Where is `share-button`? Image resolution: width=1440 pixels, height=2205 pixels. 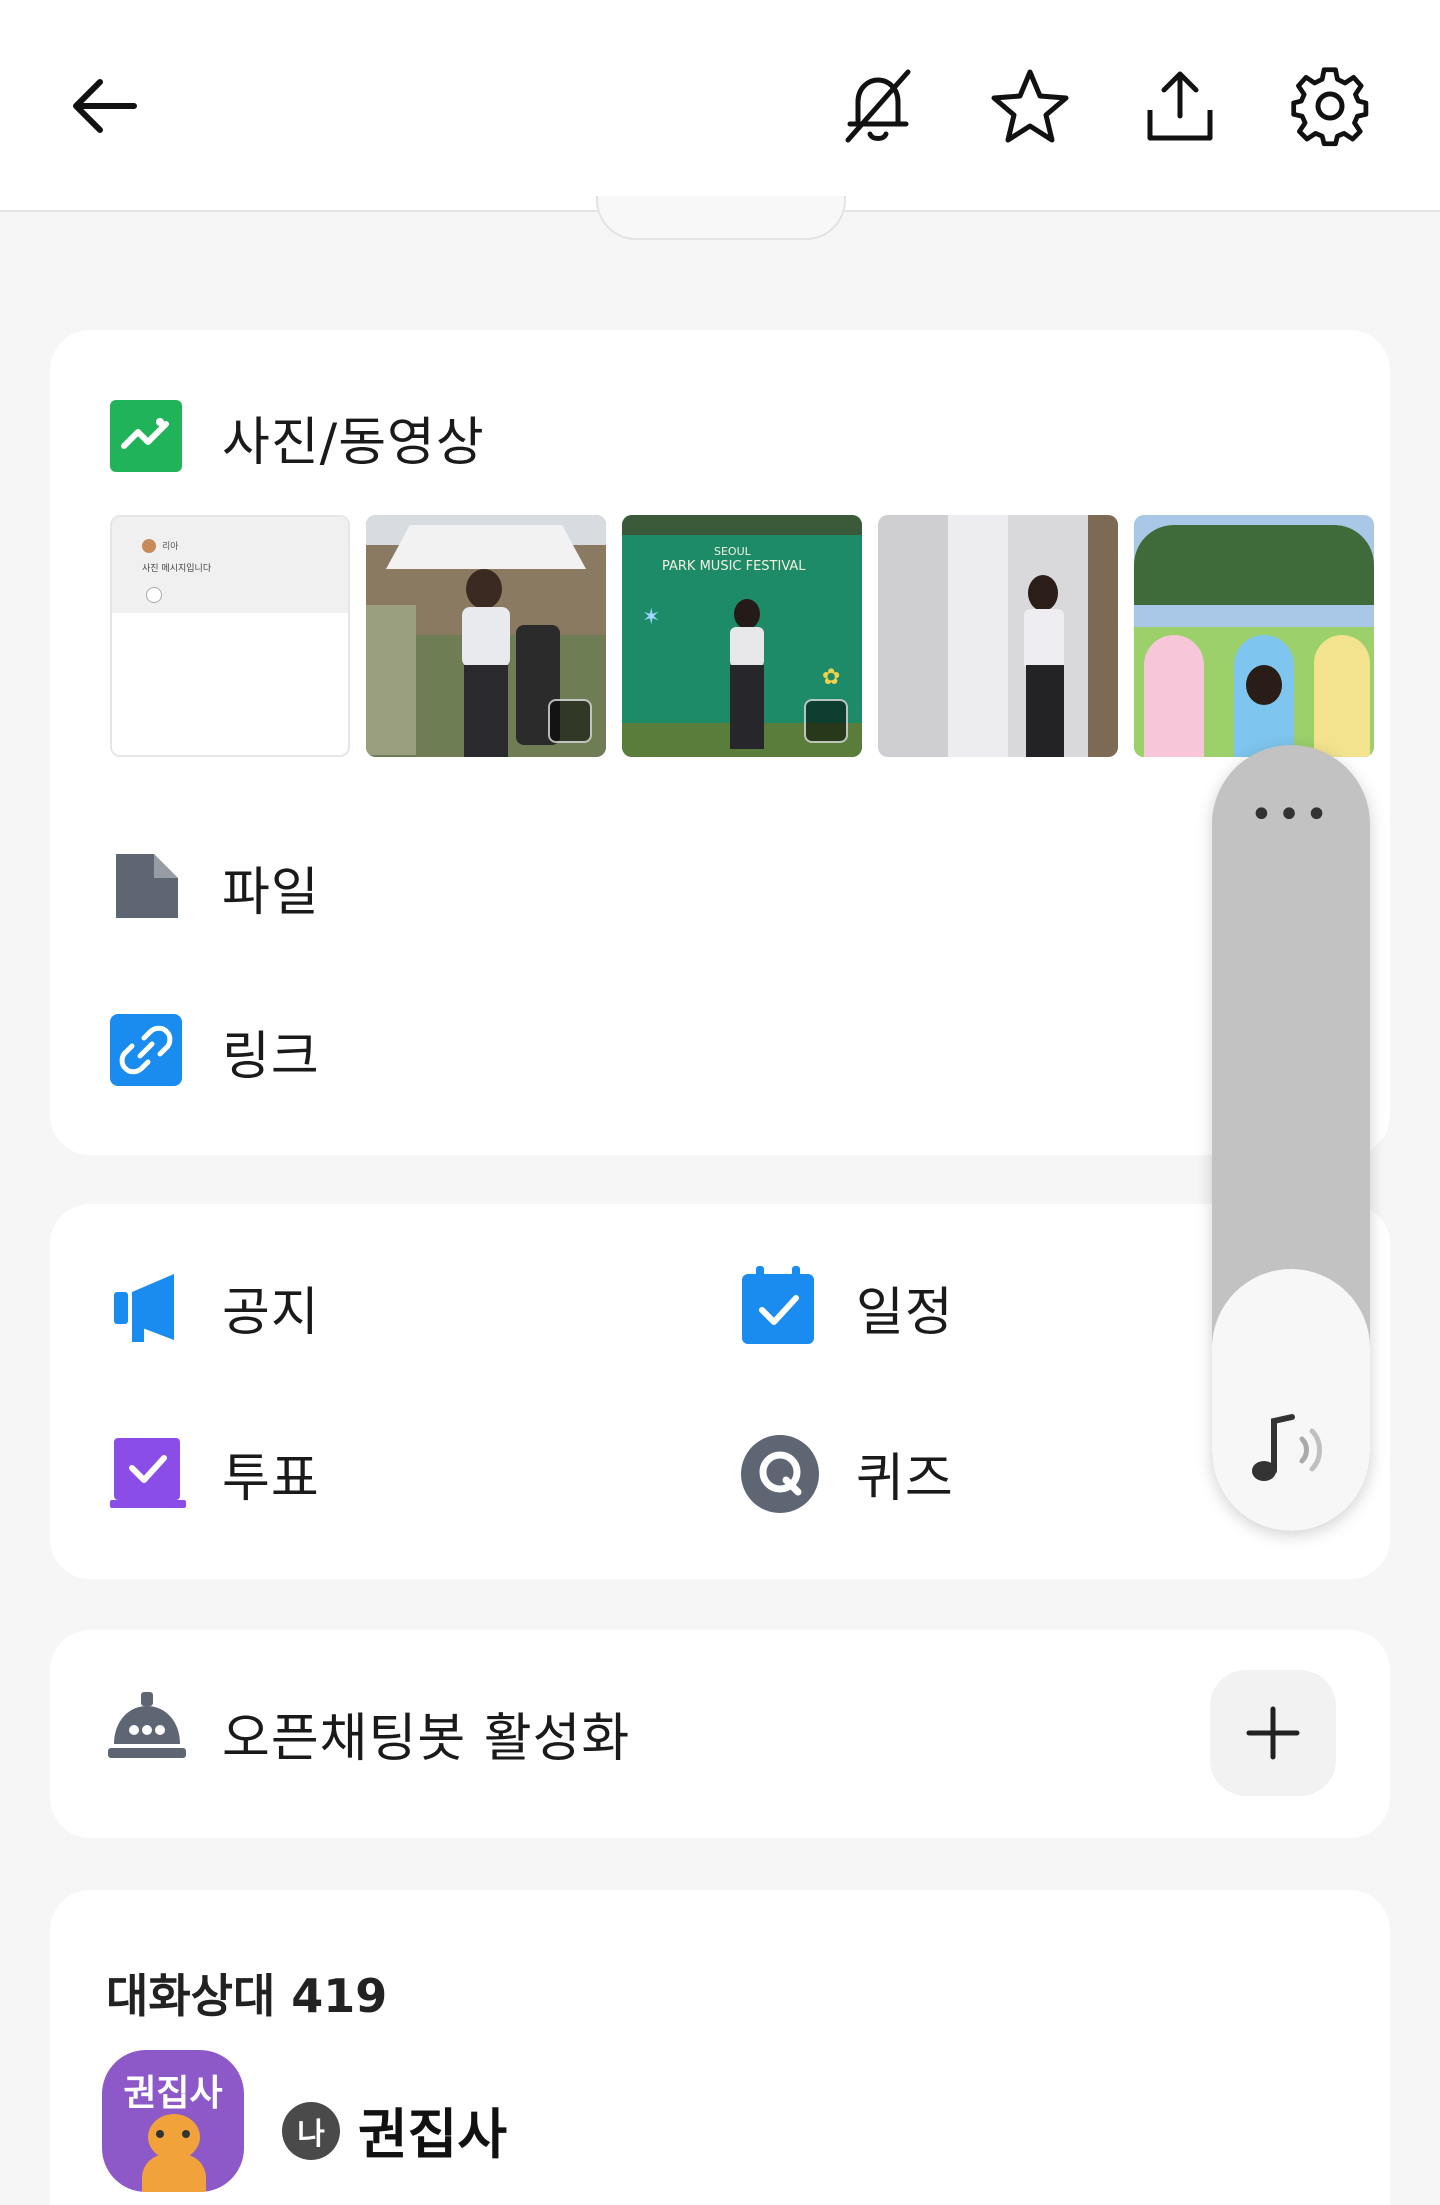
share-button is located at coordinates (1180, 106).